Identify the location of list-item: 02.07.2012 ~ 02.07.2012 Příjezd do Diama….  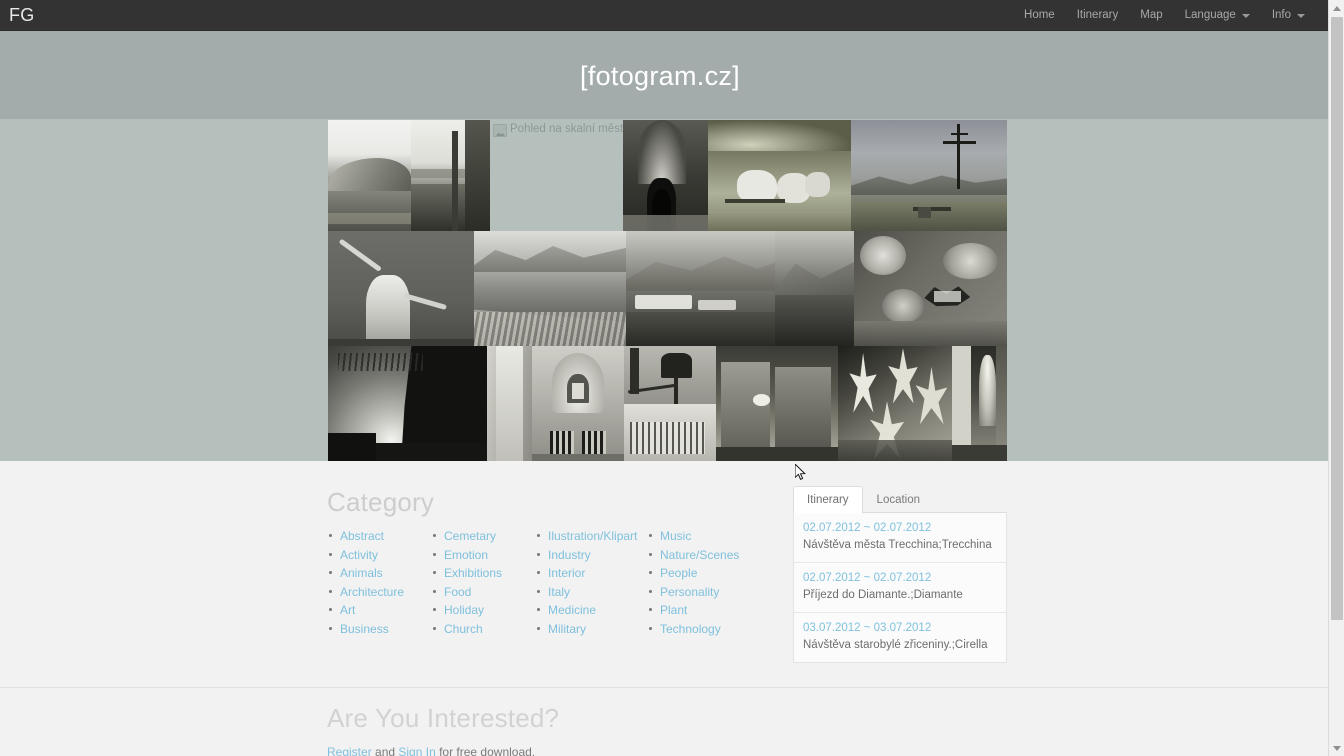
(900, 588).